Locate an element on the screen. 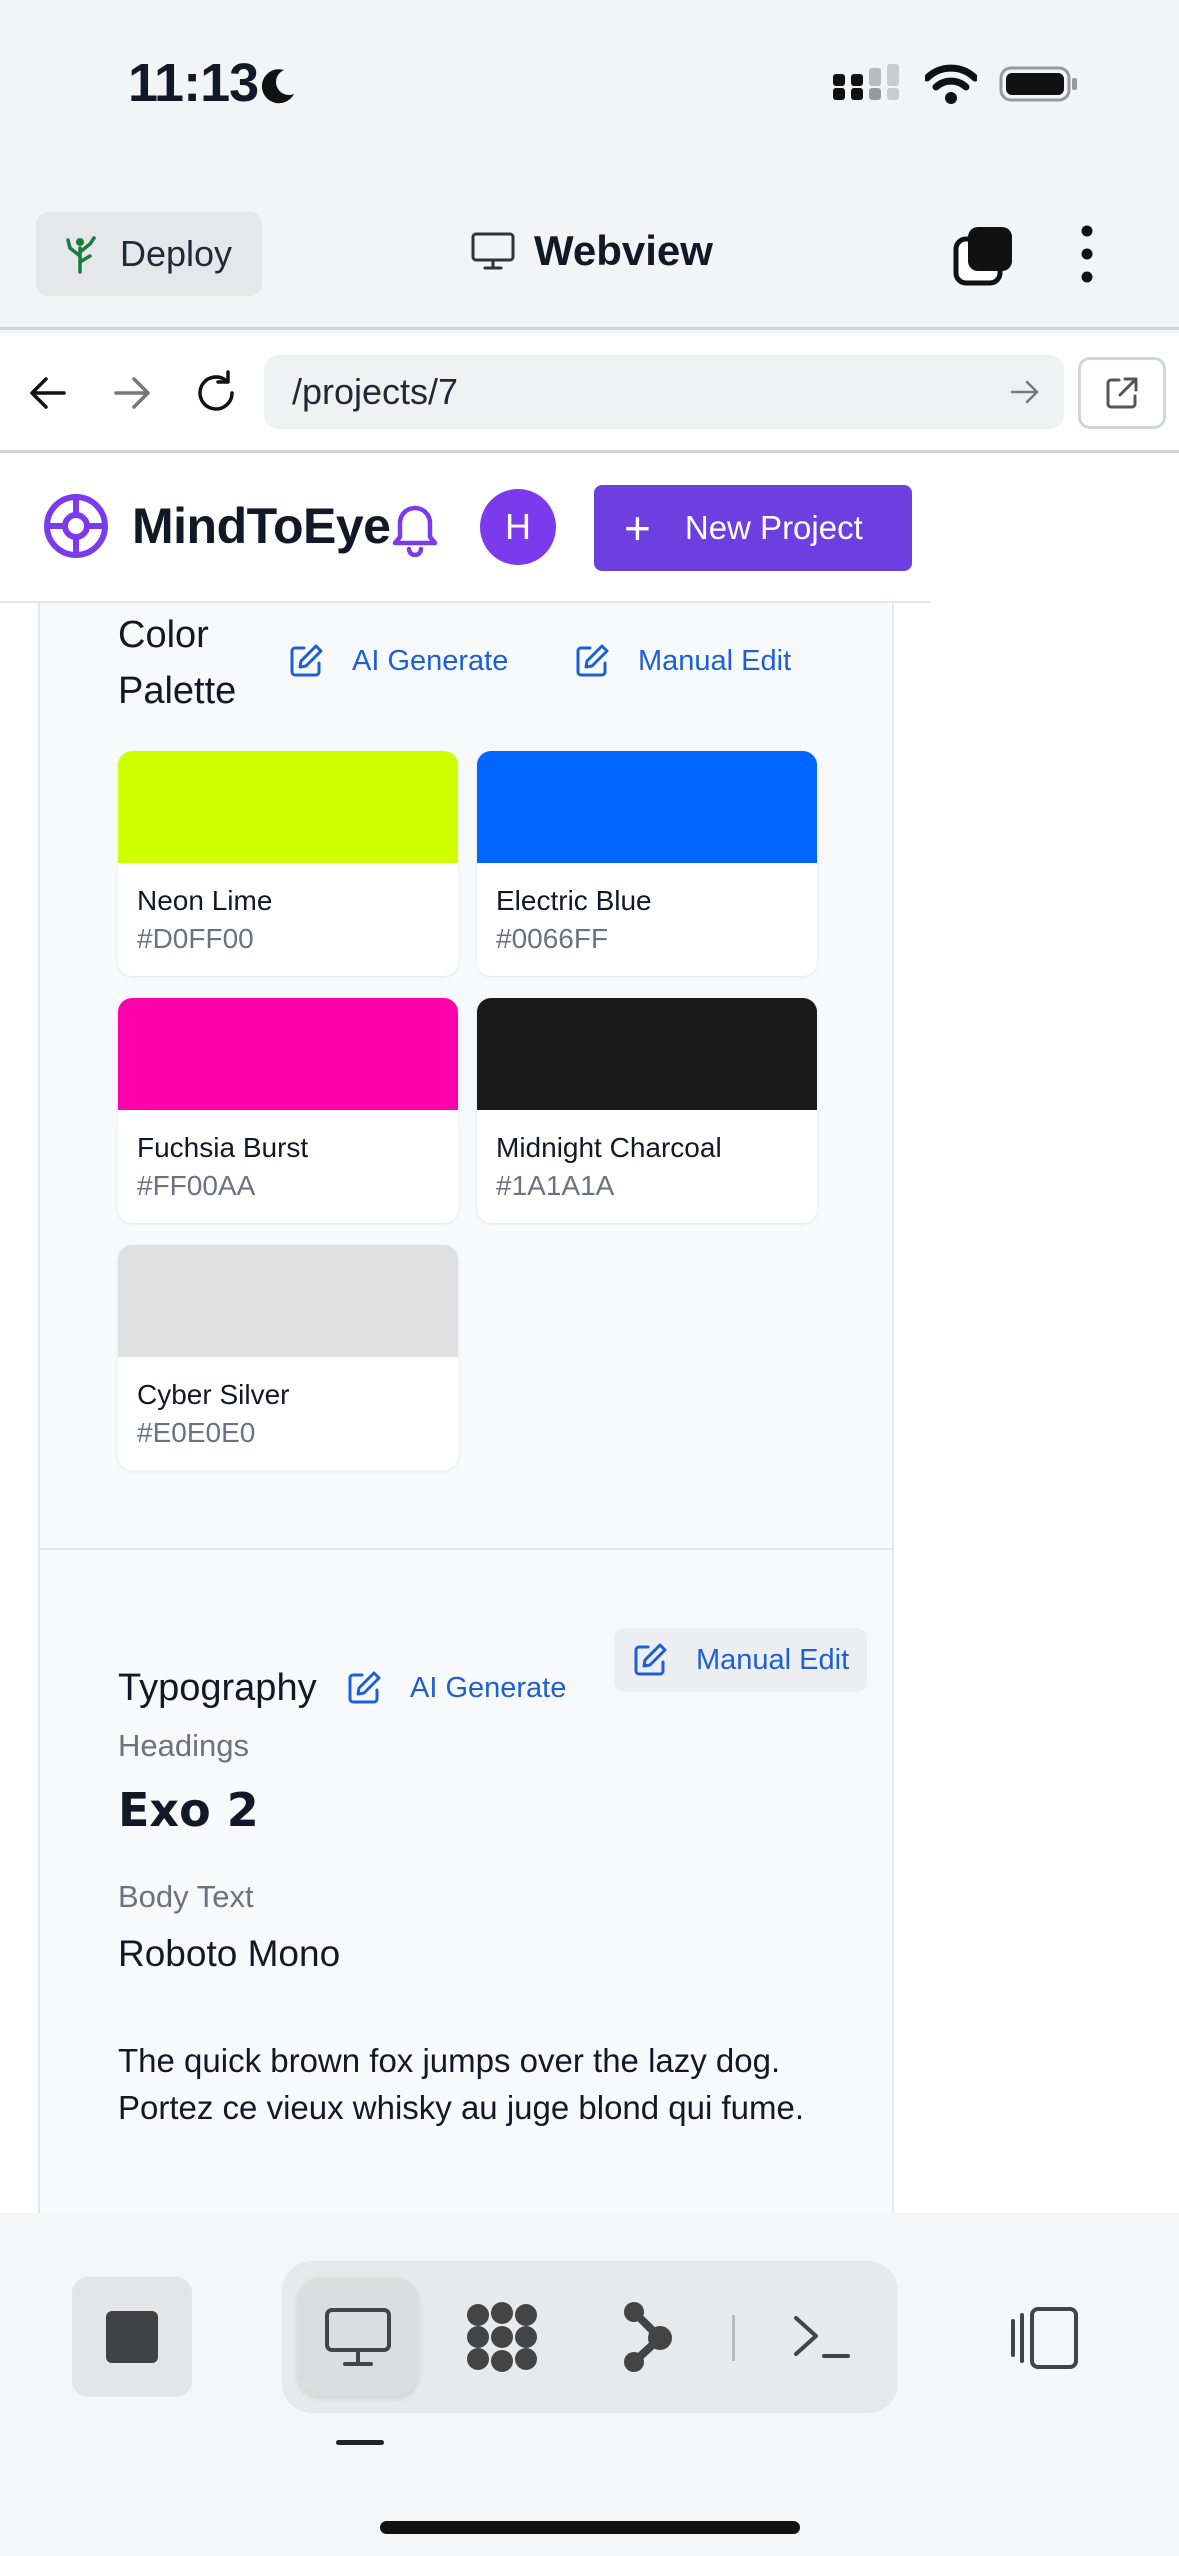 This screenshot has height=2556, width=1179. typography-manual-edit-button: Manual Edit is located at coordinates (741, 1660).